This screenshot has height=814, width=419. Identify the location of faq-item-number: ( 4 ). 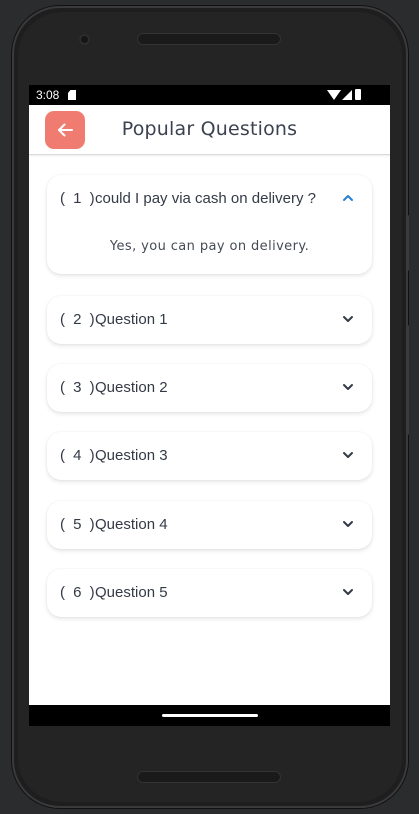
(78, 455).